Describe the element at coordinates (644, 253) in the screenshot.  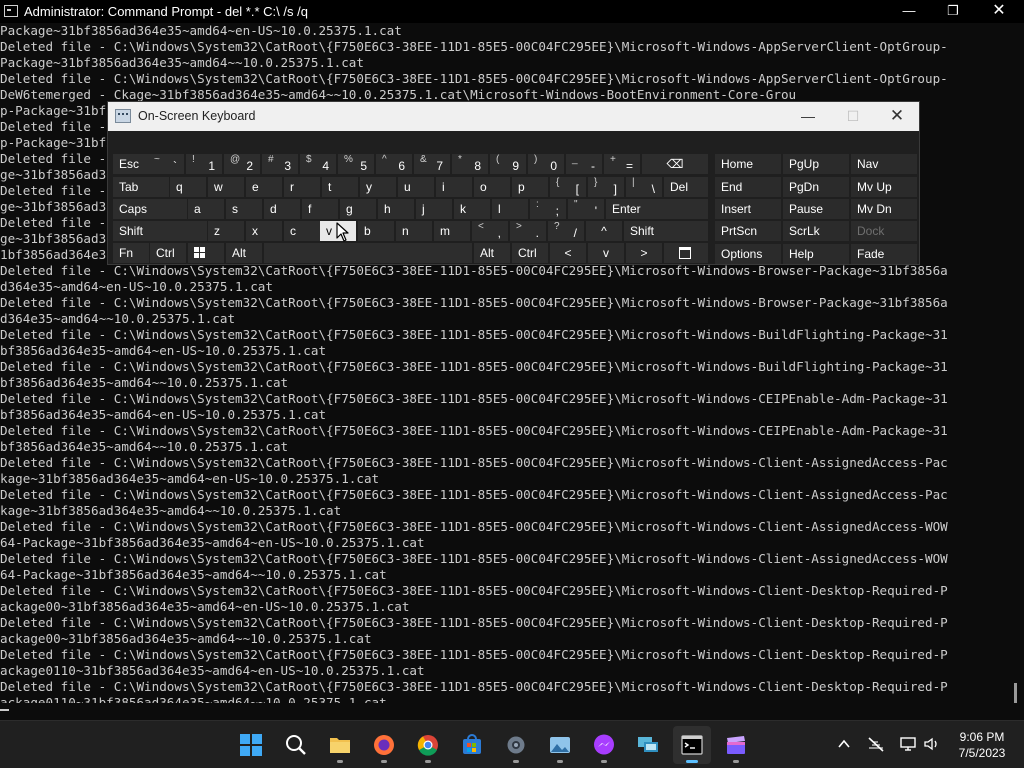
I see `key-right: >` at that location.